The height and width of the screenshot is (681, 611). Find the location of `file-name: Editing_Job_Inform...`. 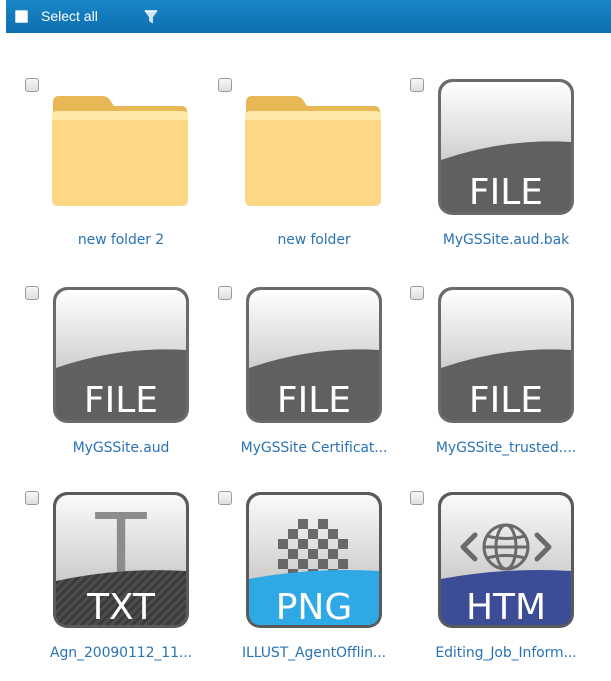

file-name: Editing_Job_Inform... is located at coordinates (505, 653).